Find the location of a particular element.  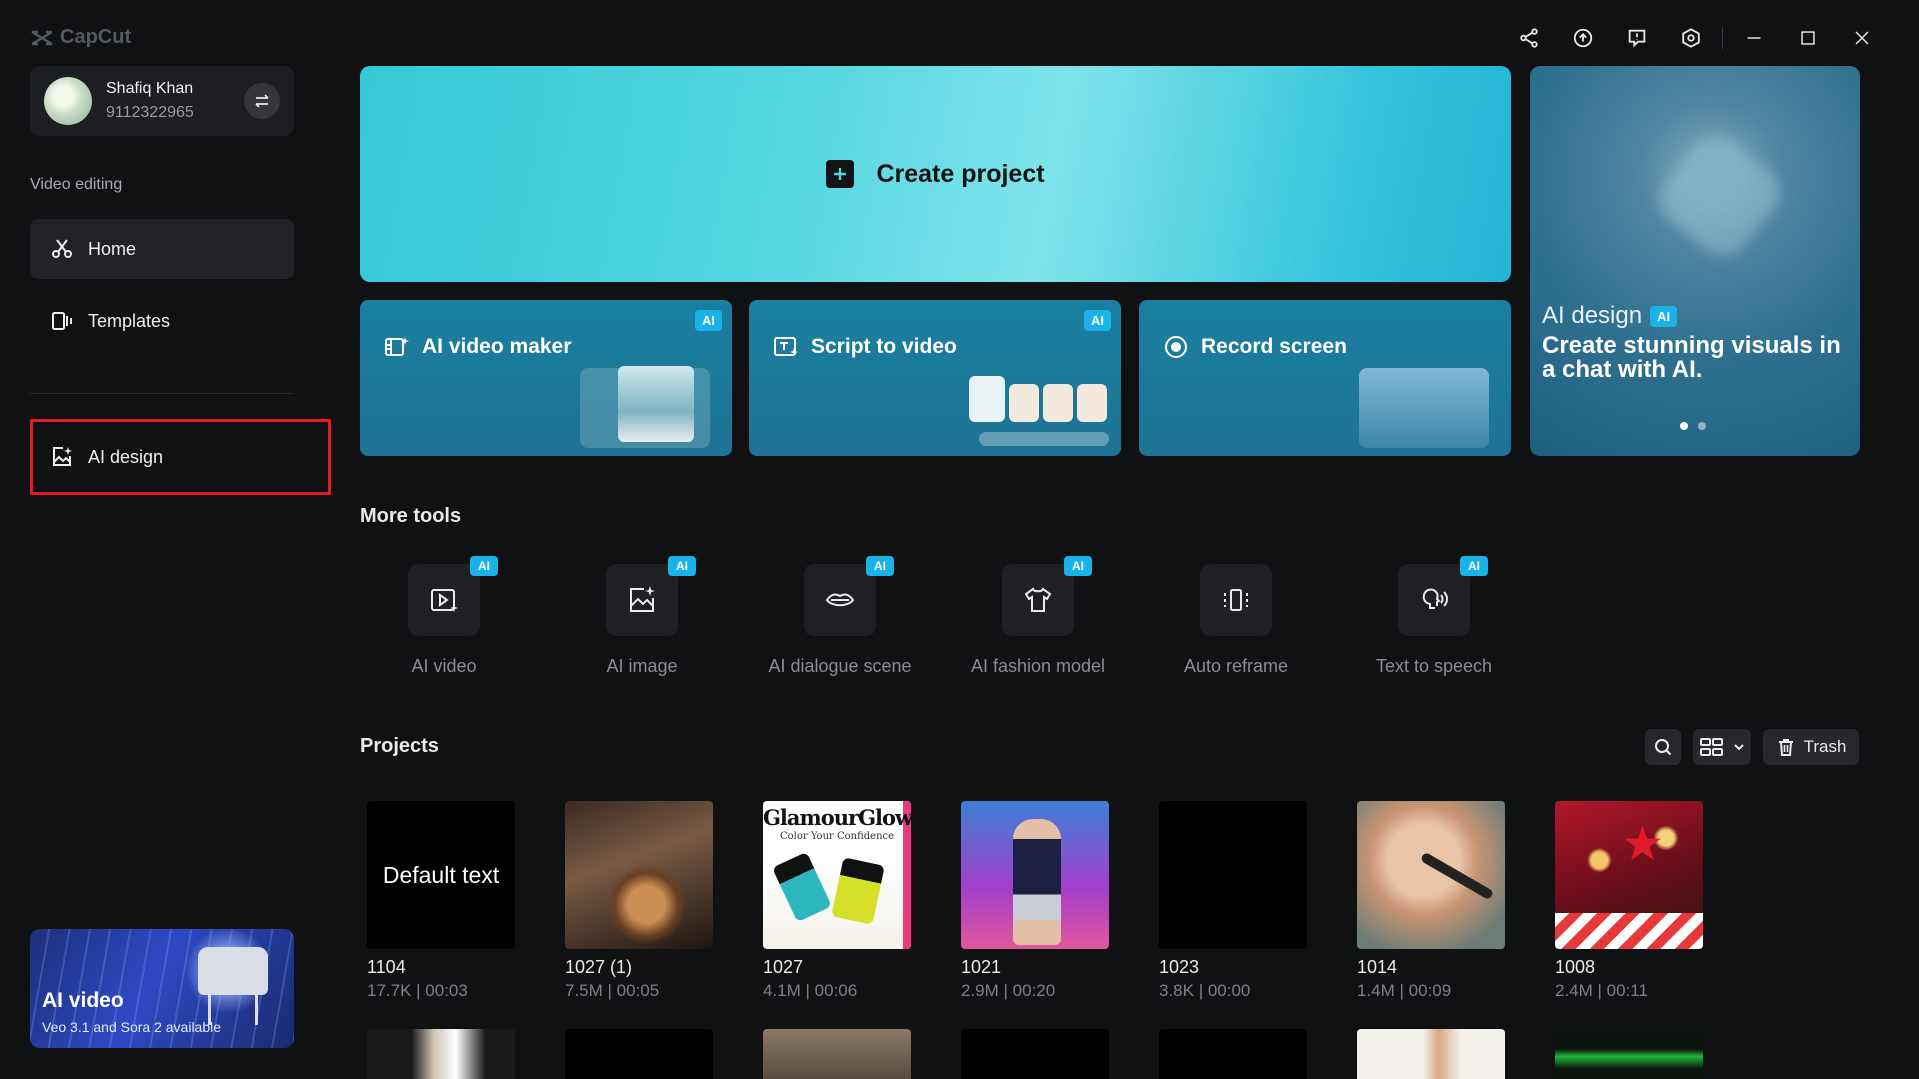

tool-text-to-speech: AI Text to speech is located at coordinates (1434, 616).